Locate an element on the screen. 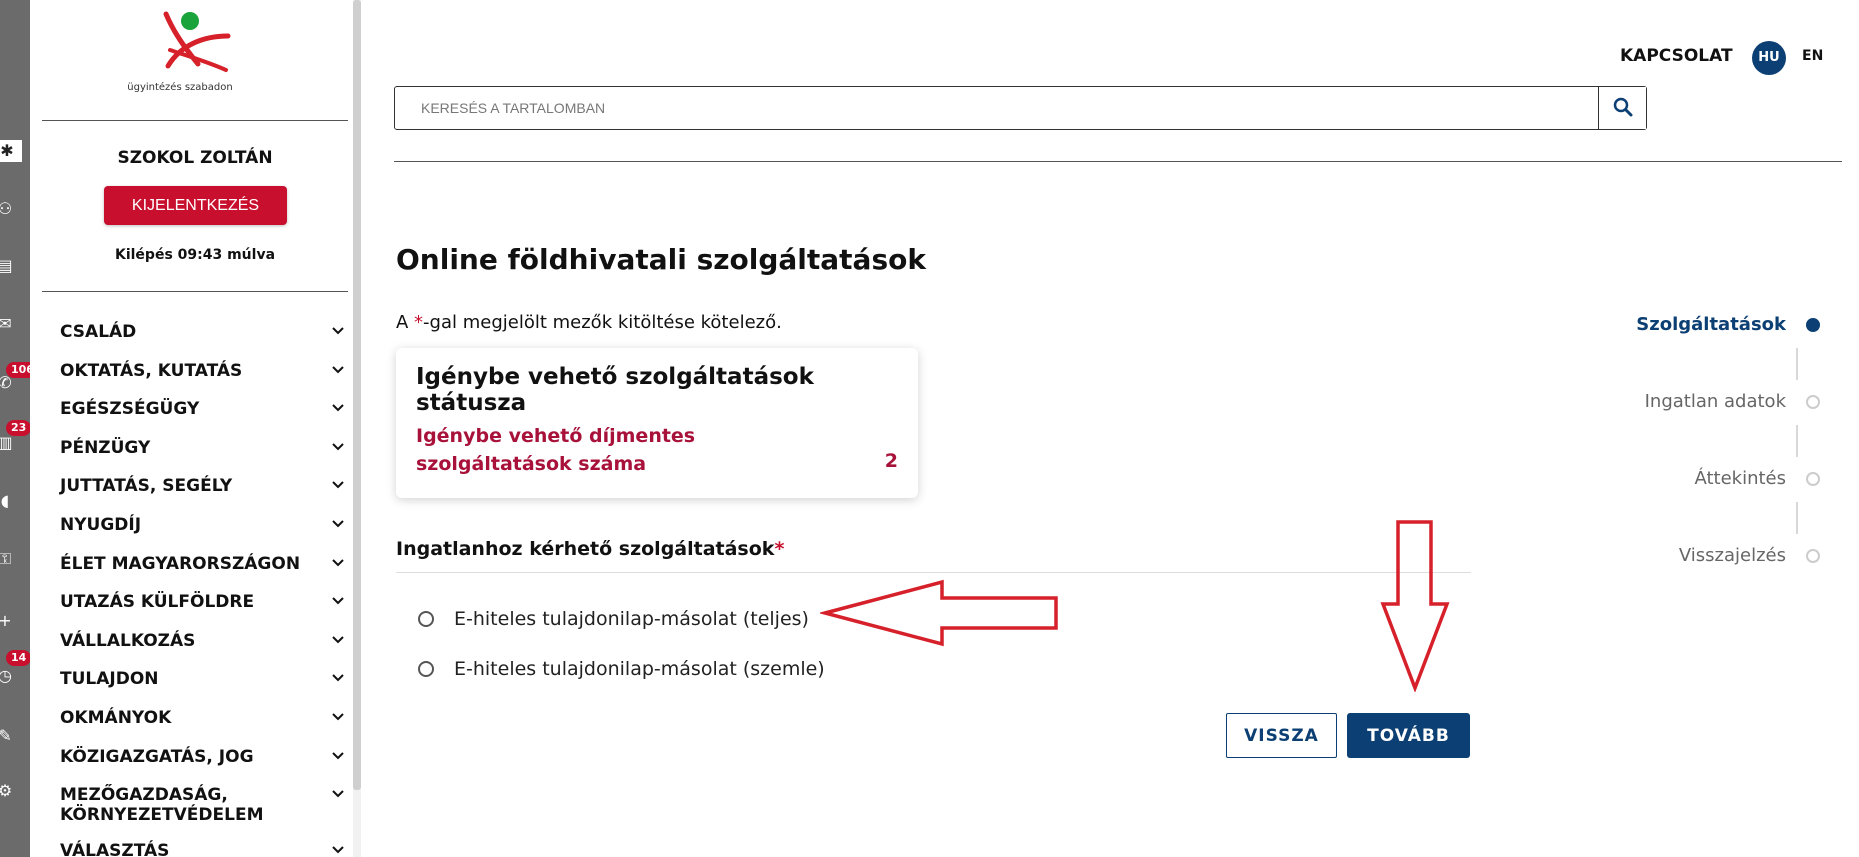  menu-item-juttatas: JUTTATÁS, SEGÉLY is located at coordinates (202, 491).